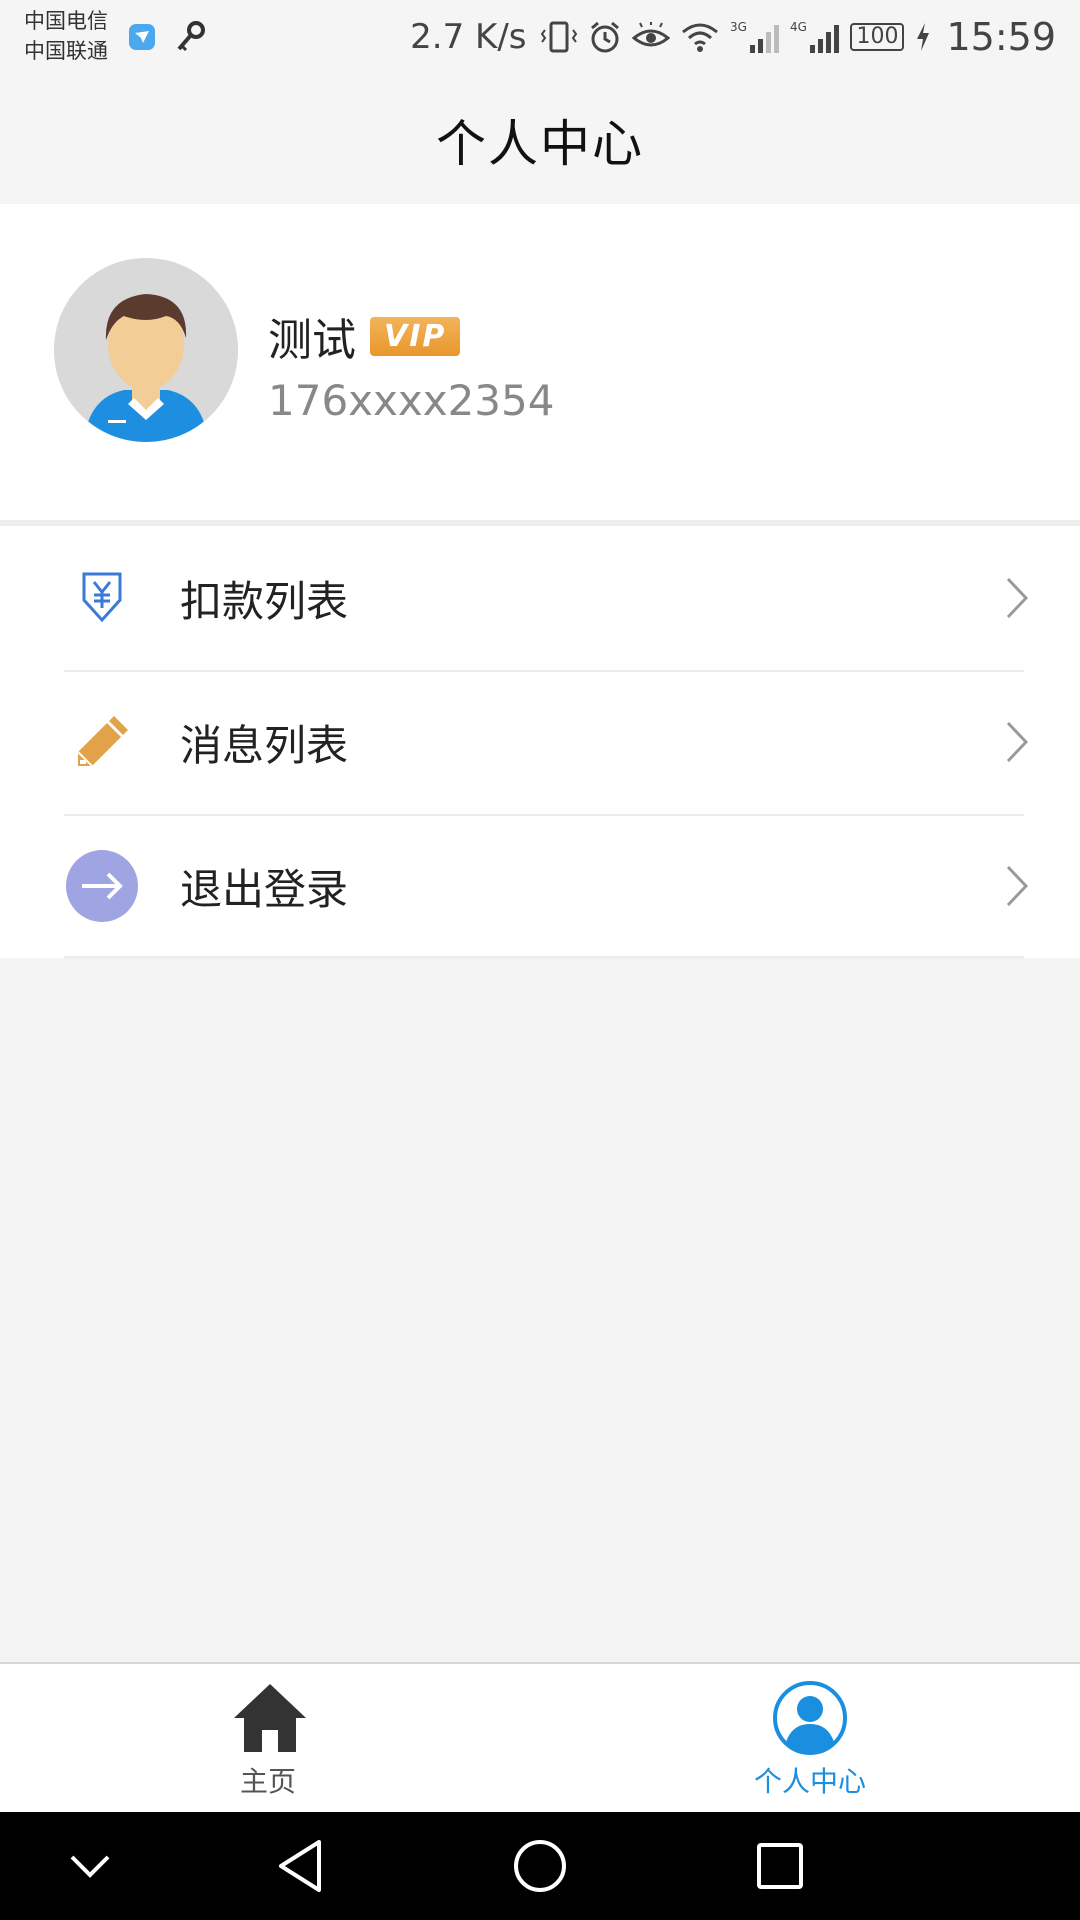  Describe the element at coordinates (815, 36) in the screenshot. I see `signal-4g-icon: 4G` at that location.